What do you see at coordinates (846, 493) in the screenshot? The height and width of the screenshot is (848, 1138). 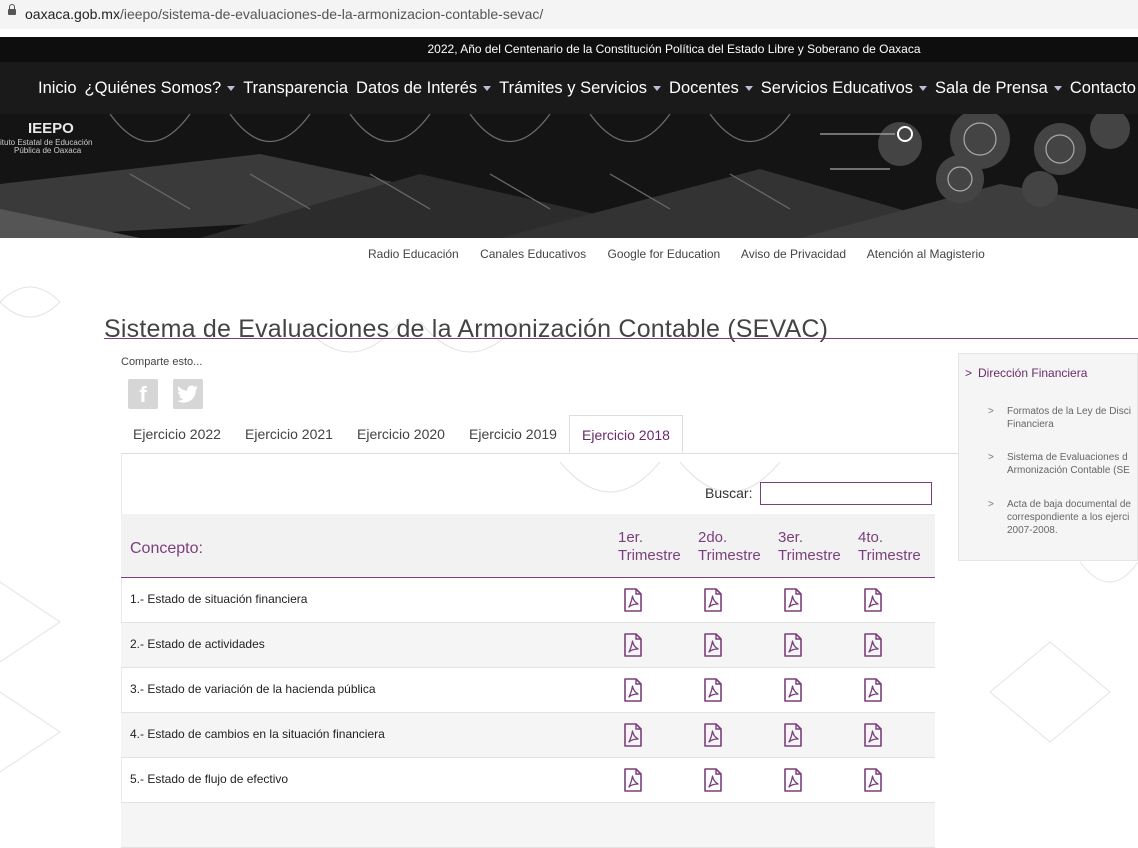 I see `search-input` at bounding box center [846, 493].